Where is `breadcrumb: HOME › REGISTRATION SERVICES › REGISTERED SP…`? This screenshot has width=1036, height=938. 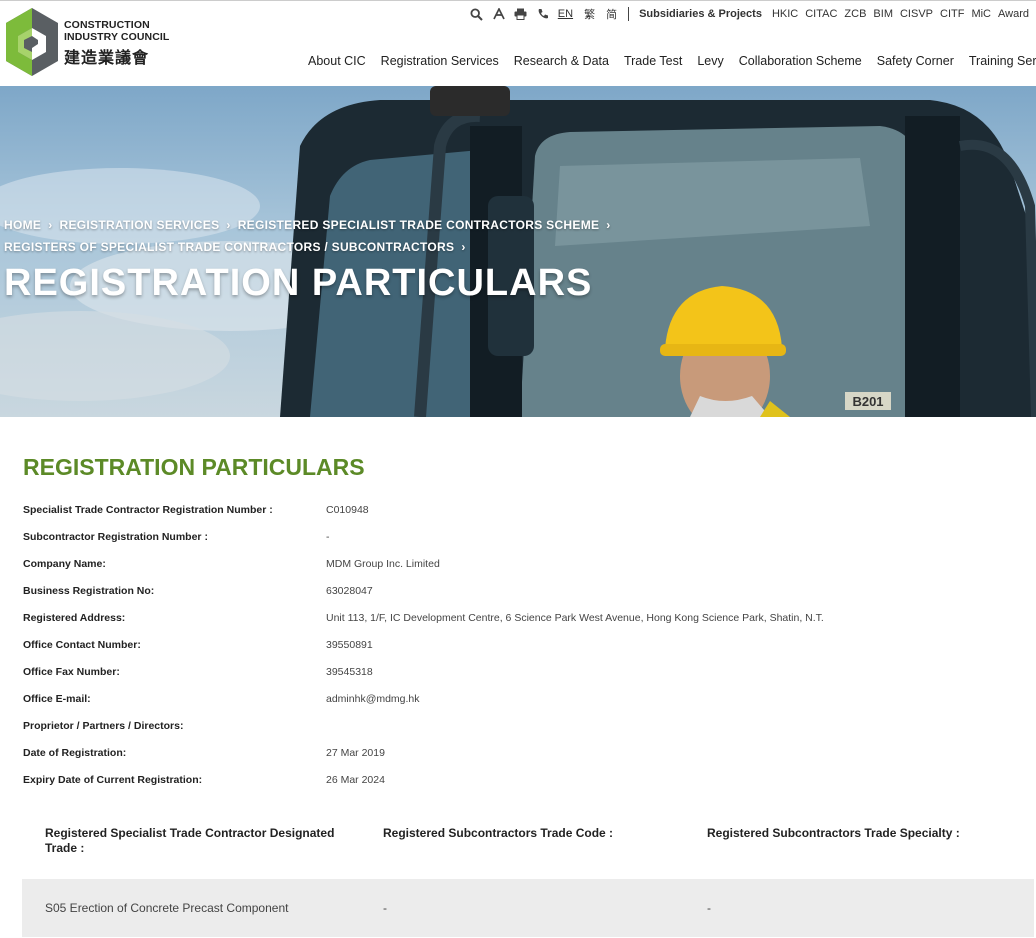
breadcrumb: HOME › REGISTRATION SERVICES › REGISTERED SP… is located at coordinates (314, 236).